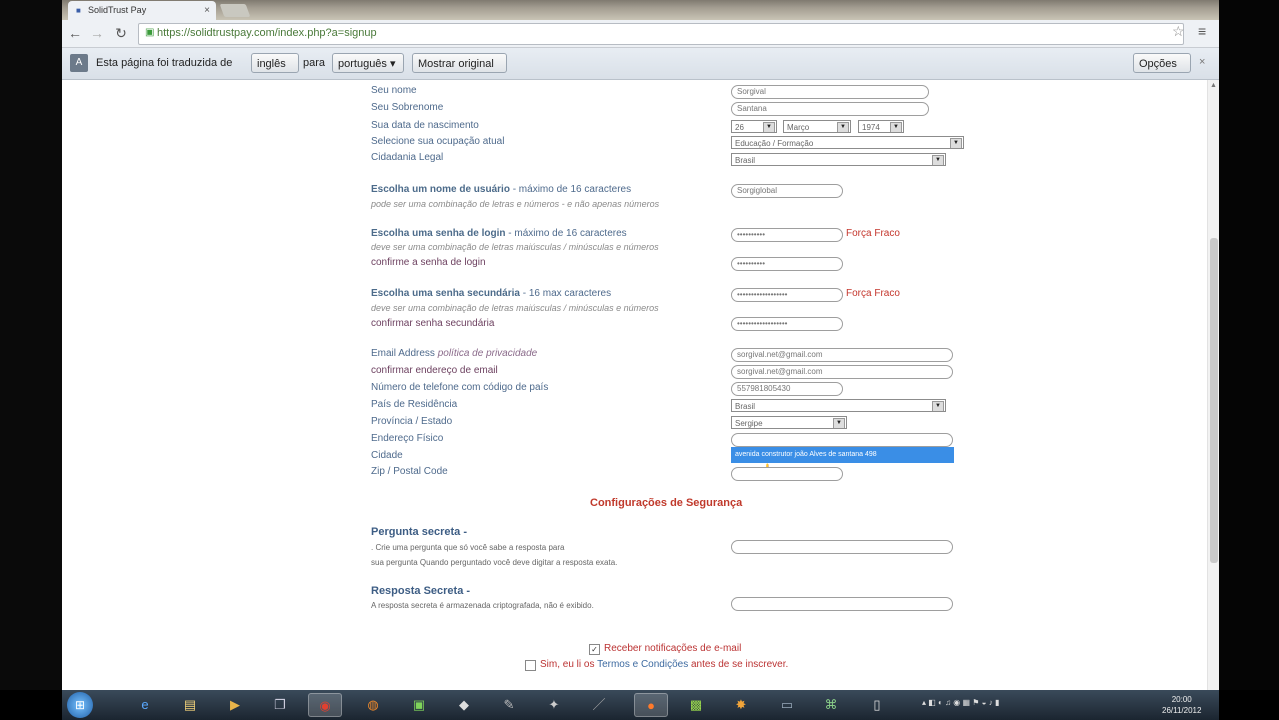 The width and height of the screenshot is (1279, 720). Describe the element at coordinates (871, 127) in the screenshot. I see `dob-year-value: 1974` at that location.